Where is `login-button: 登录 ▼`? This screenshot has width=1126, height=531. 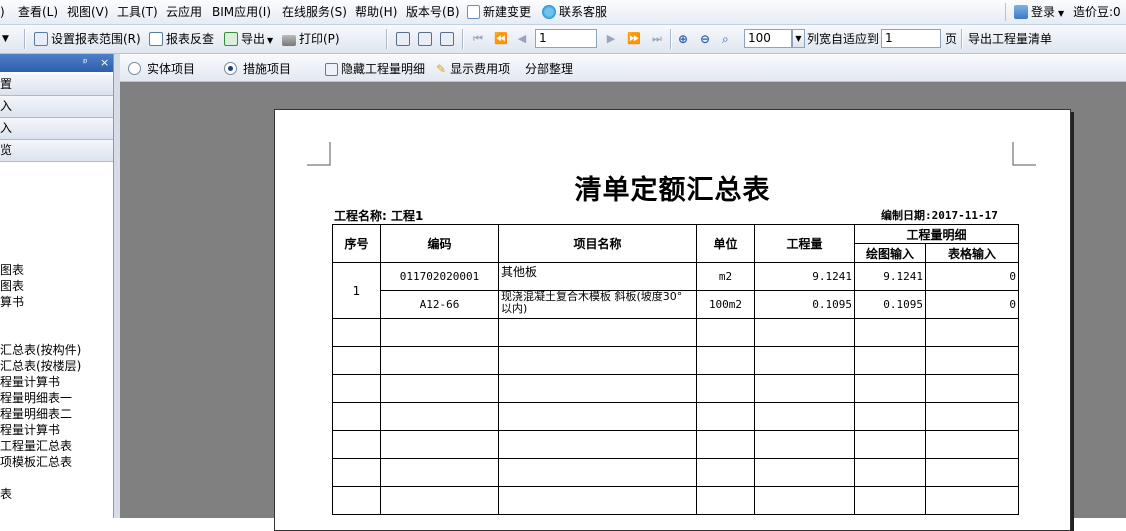 login-button: 登录 ▼ is located at coordinates (1039, 12).